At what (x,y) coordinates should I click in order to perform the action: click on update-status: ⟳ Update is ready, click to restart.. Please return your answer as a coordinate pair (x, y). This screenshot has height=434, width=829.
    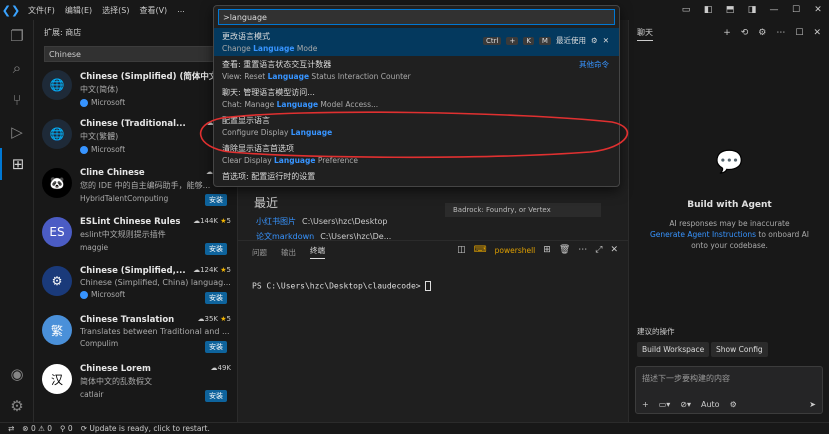
    Looking at the image, I should click on (145, 428).